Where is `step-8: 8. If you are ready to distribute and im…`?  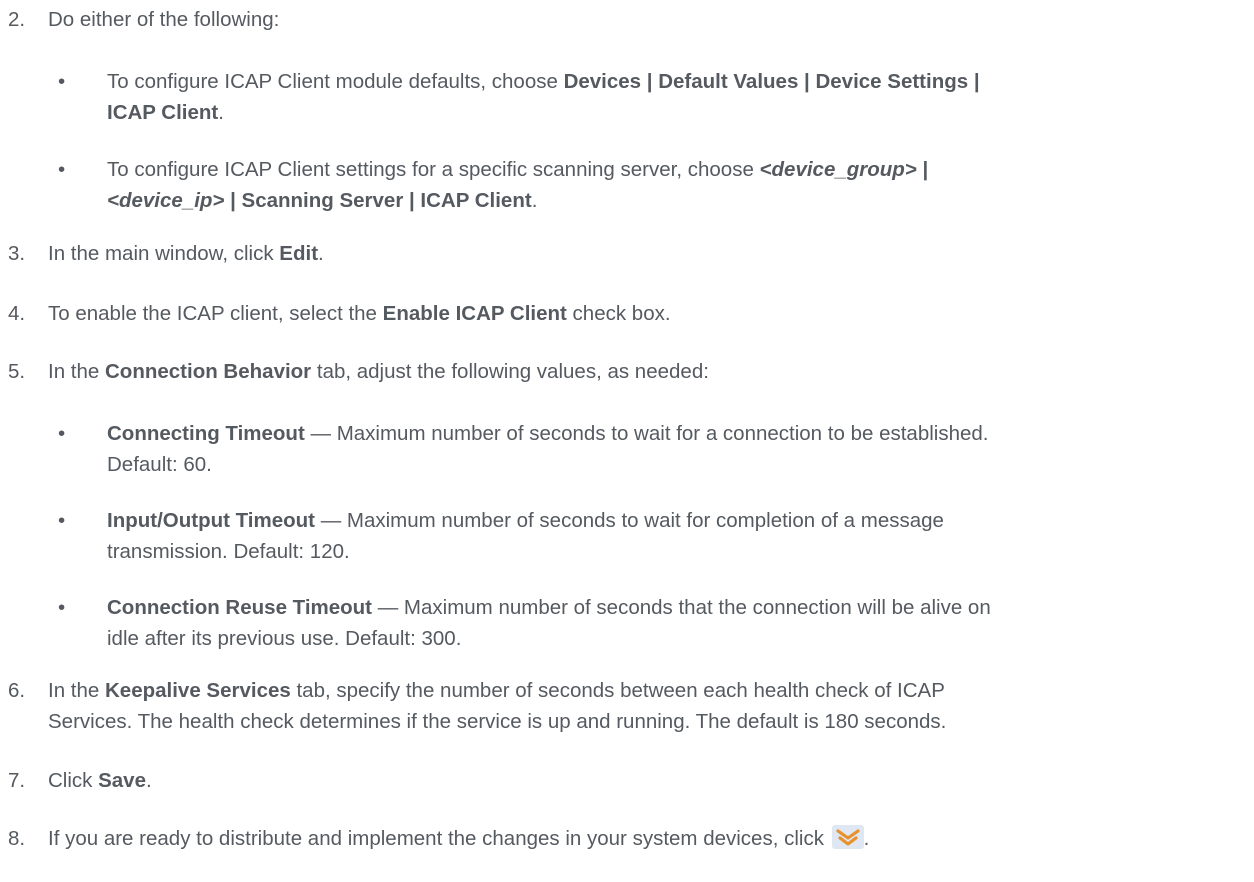
step-8: 8. If you are ready to distribute and im… is located at coordinates (622, 838).